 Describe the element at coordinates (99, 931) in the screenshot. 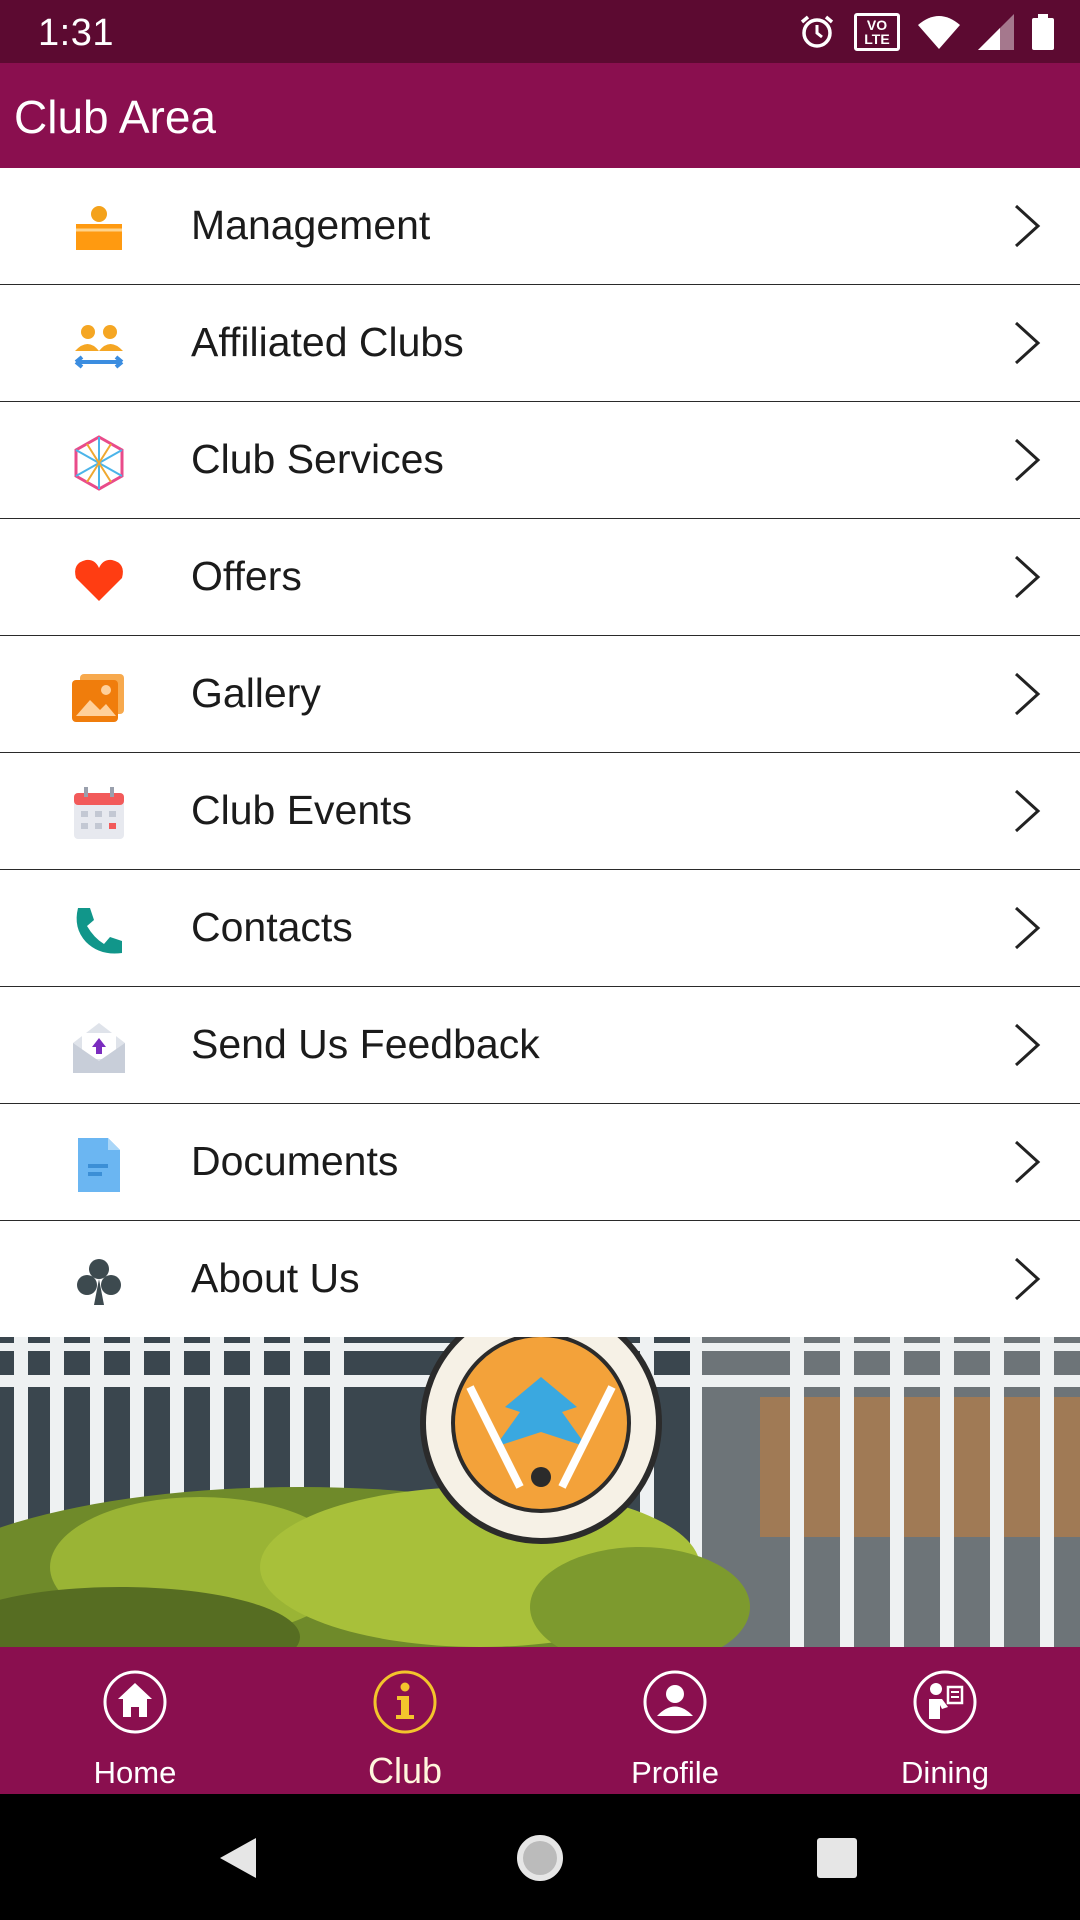

I see `phone-icon` at that location.